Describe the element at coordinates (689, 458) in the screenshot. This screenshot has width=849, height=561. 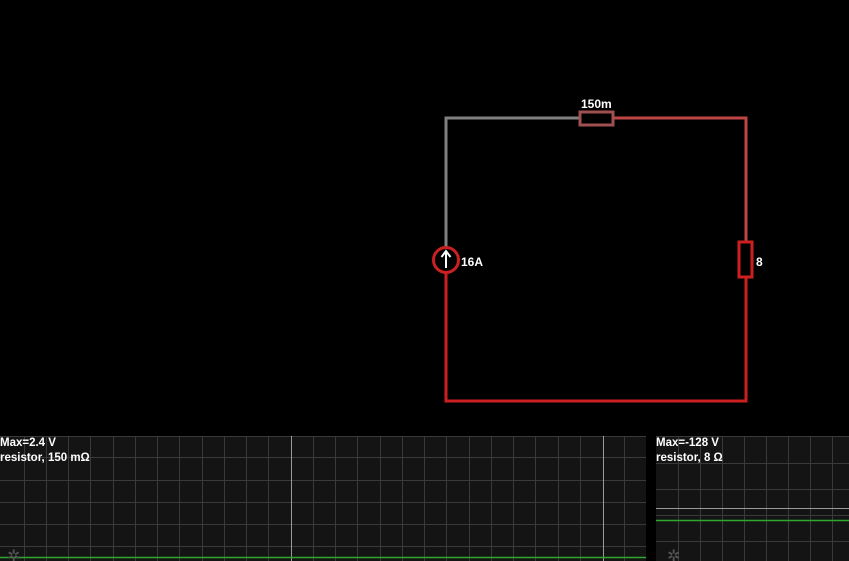
I see `scope-name-2: resistor, 8 Ω` at that location.